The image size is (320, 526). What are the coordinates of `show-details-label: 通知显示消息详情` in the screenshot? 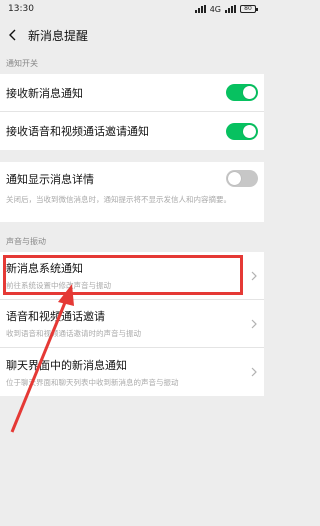 It's located at (50, 179).